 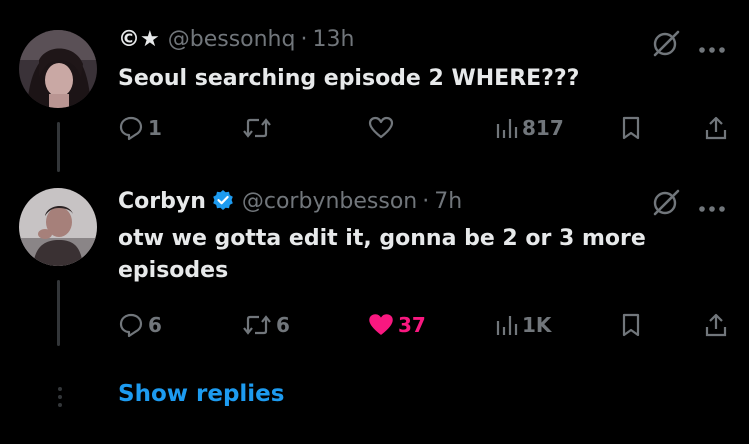 What do you see at coordinates (448, 201) in the screenshot?
I see `timestamp: 7h` at bounding box center [448, 201].